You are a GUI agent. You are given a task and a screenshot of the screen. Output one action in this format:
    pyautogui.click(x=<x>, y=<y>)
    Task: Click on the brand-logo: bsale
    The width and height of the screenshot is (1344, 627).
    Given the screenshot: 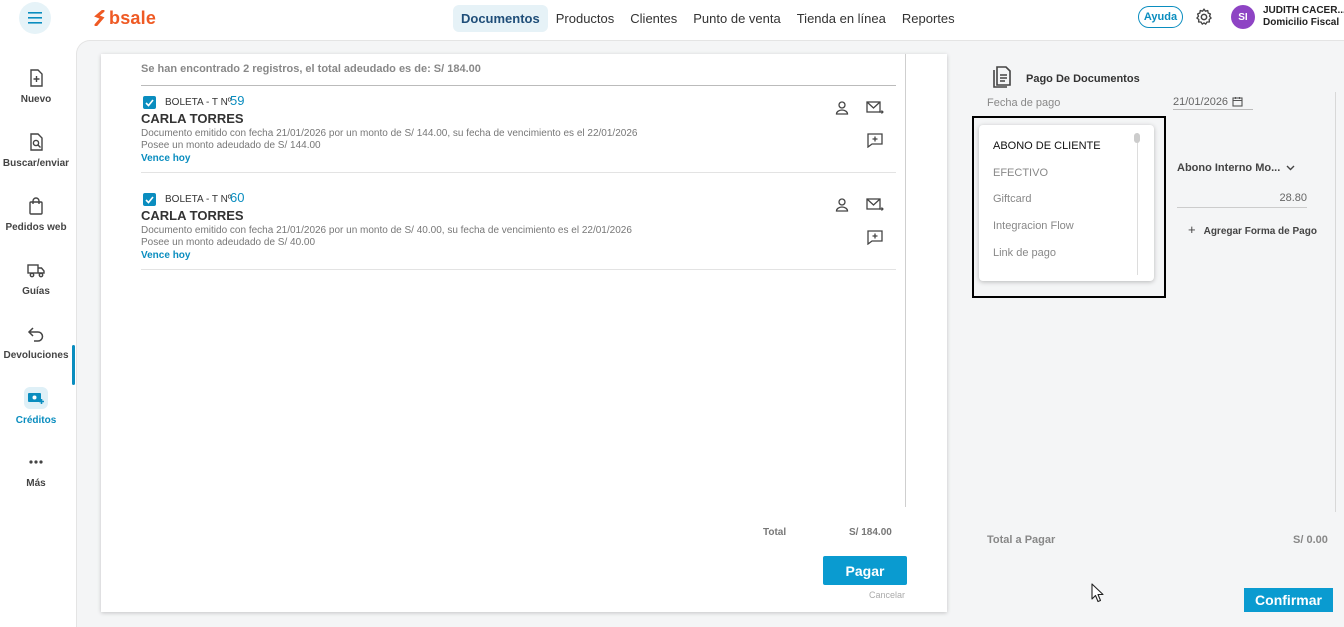 What is the action you would take?
    pyautogui.click(x=125, y=18)
    